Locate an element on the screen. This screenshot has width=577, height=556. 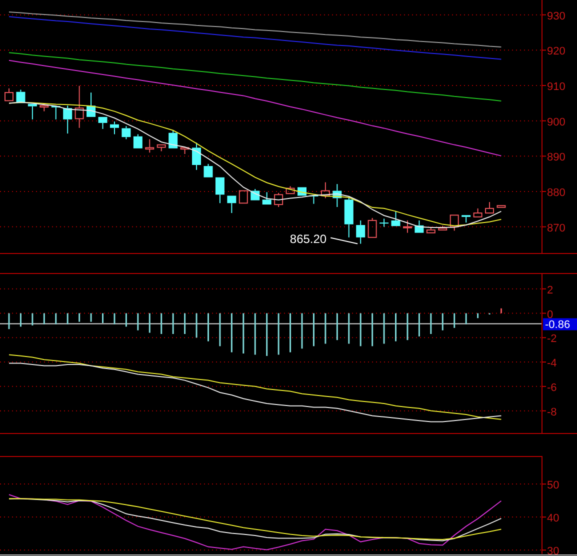
axis-label: -2 is located at coordinates (552, 339).